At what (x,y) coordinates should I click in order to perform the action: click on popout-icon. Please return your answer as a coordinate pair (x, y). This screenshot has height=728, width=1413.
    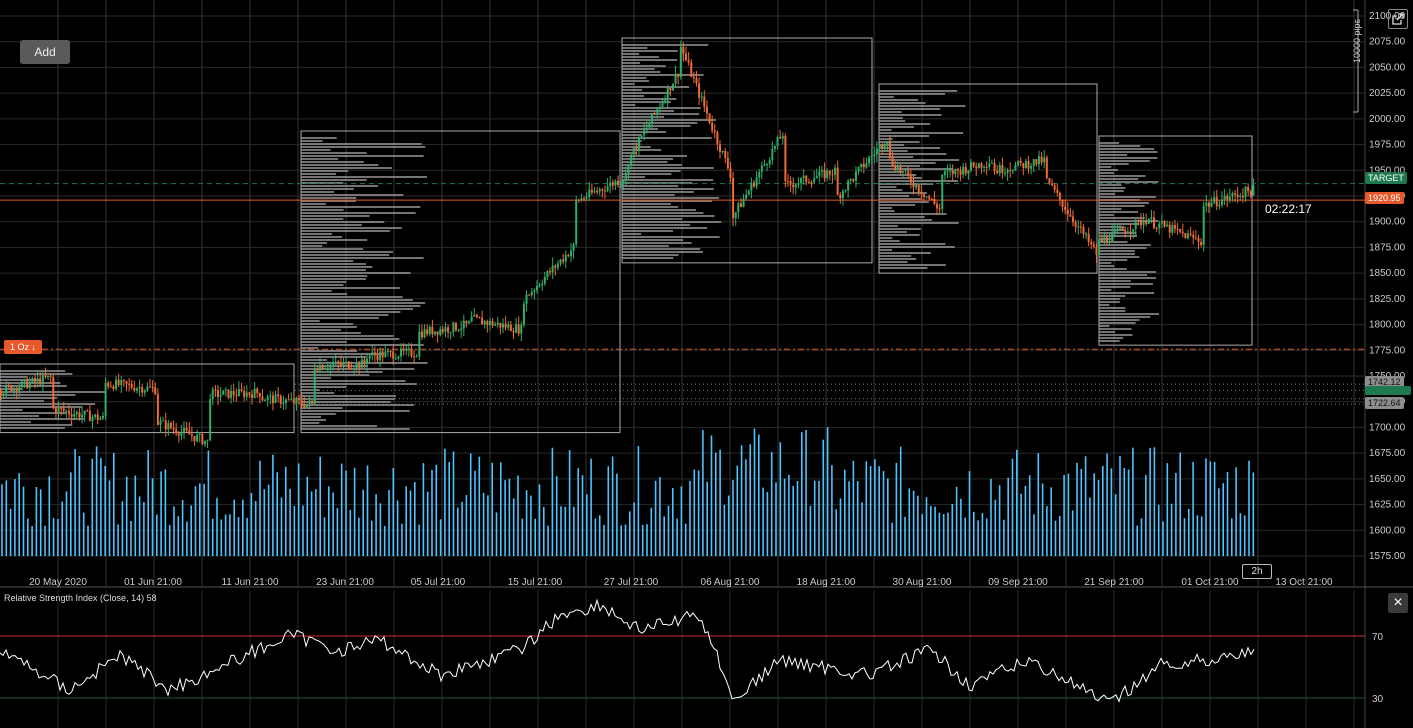
    Looking at the image, I should click on (1398, 19).